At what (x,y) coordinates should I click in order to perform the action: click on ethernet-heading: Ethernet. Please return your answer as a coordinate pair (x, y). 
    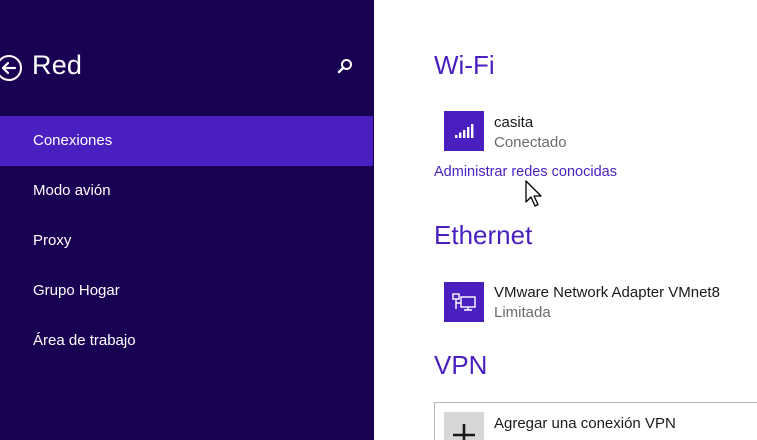
    Looking at the image, I should click on (483, 235).